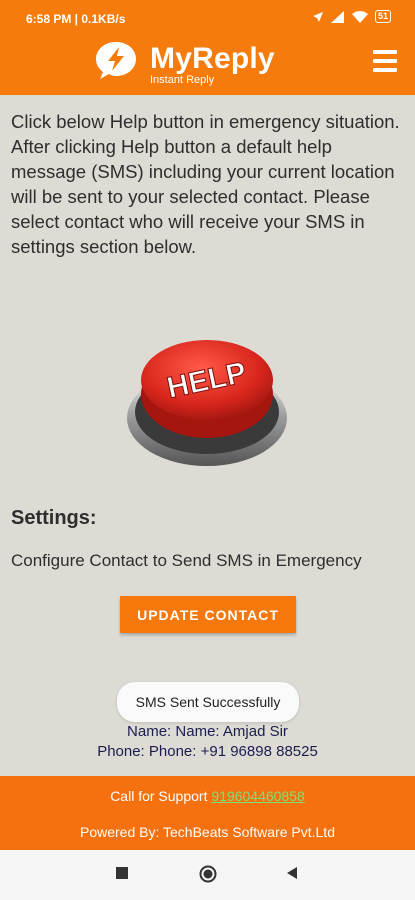 This screenshot has width=415, height=900. What do you see at coordinates (207, 731) in the screenshot?
I see `contact-name: Name: Name: Amjad Sir` at bounding box center [207, 731].